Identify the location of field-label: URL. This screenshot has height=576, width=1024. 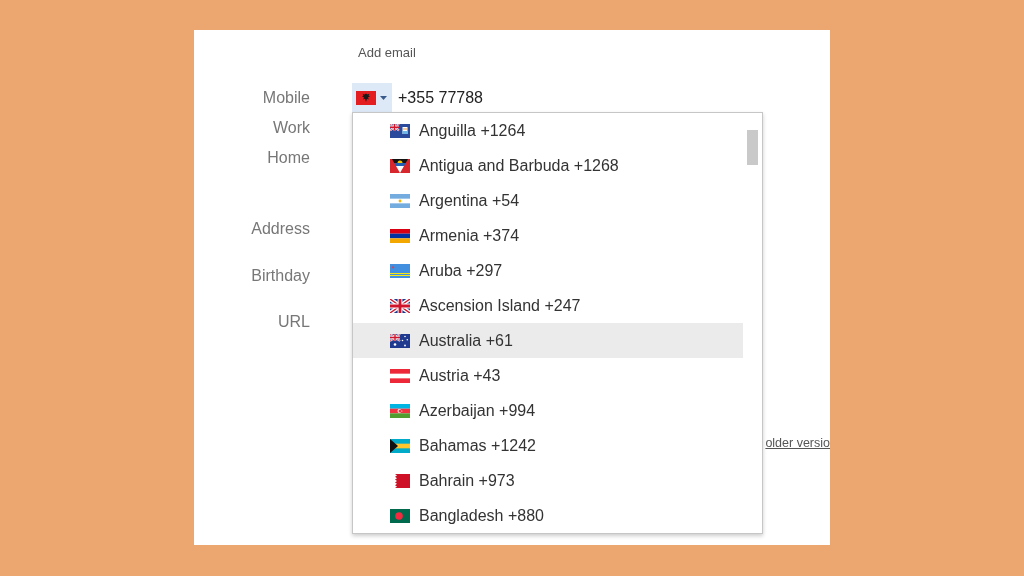
(294, 322).